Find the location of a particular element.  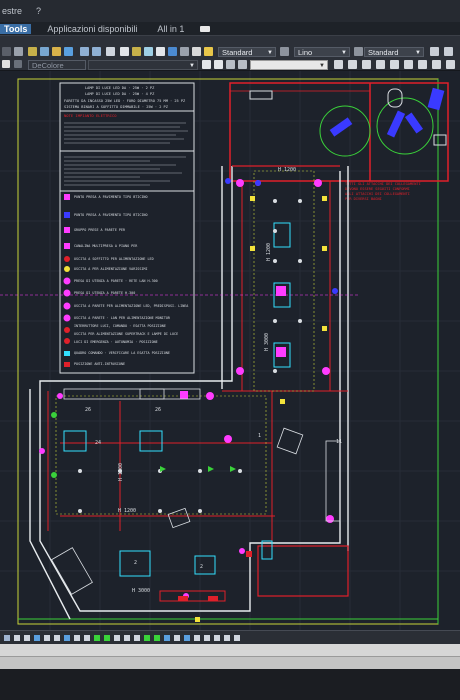

color-label: DeColore is located at coordinates (48, 65).